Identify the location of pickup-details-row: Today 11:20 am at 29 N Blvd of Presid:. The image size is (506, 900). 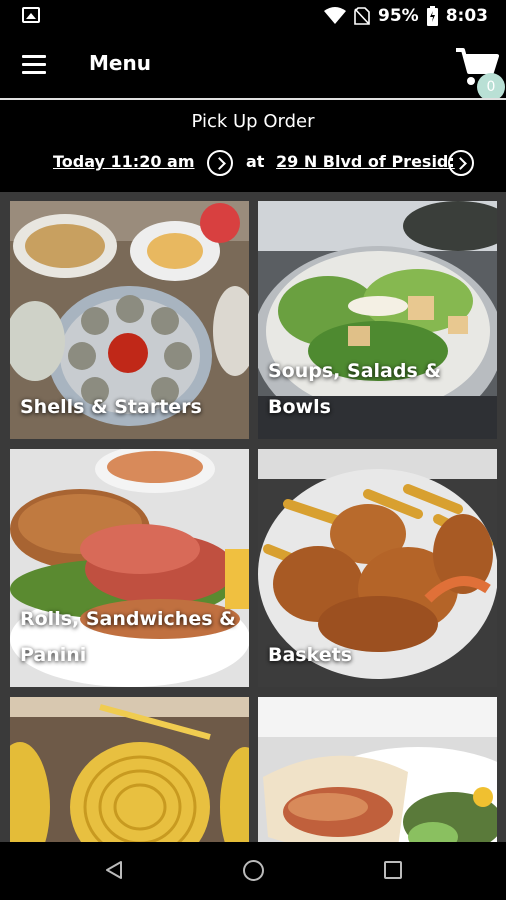
(253, 163).